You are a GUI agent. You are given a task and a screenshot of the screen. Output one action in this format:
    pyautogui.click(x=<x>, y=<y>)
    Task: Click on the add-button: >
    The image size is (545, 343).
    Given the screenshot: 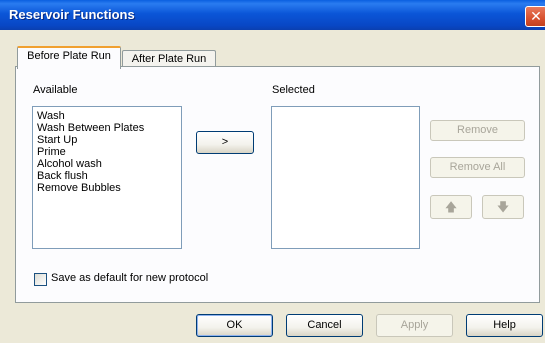 What is the action you would take?
    pyautogui.click(x=225, y=142)
    